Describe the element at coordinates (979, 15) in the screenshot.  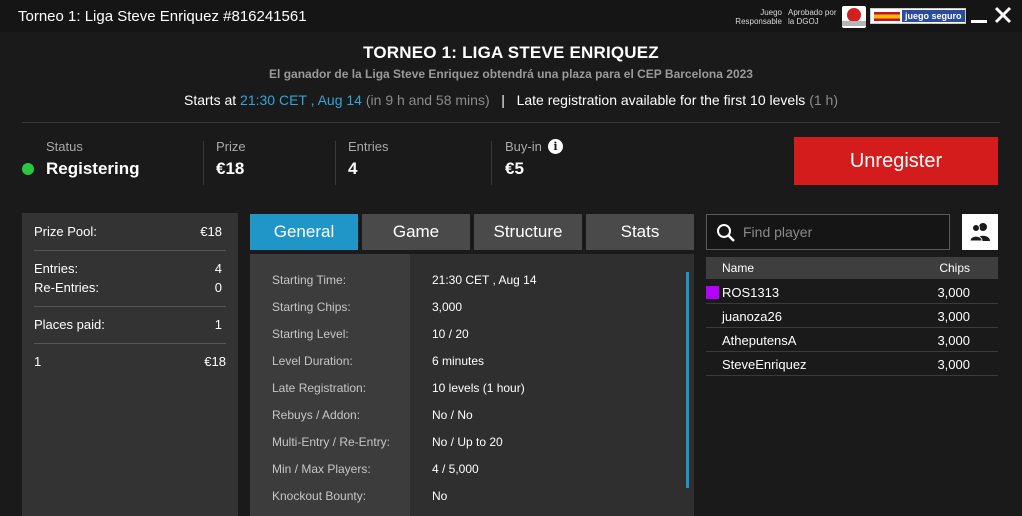
I see `minimize-button` at that location.